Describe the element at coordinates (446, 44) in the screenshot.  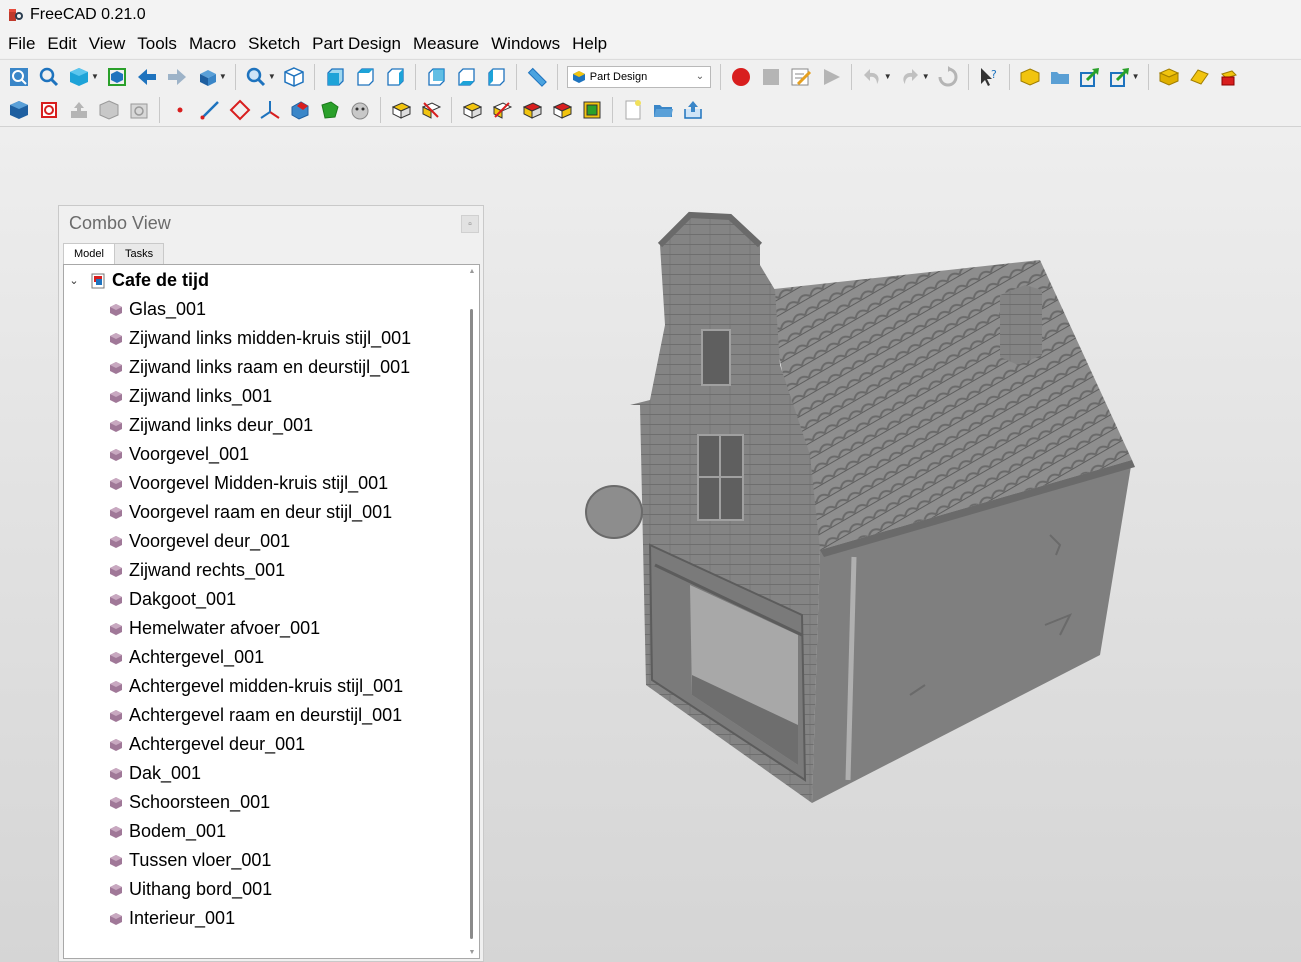
I see `menu-measure: Measure` at that location.